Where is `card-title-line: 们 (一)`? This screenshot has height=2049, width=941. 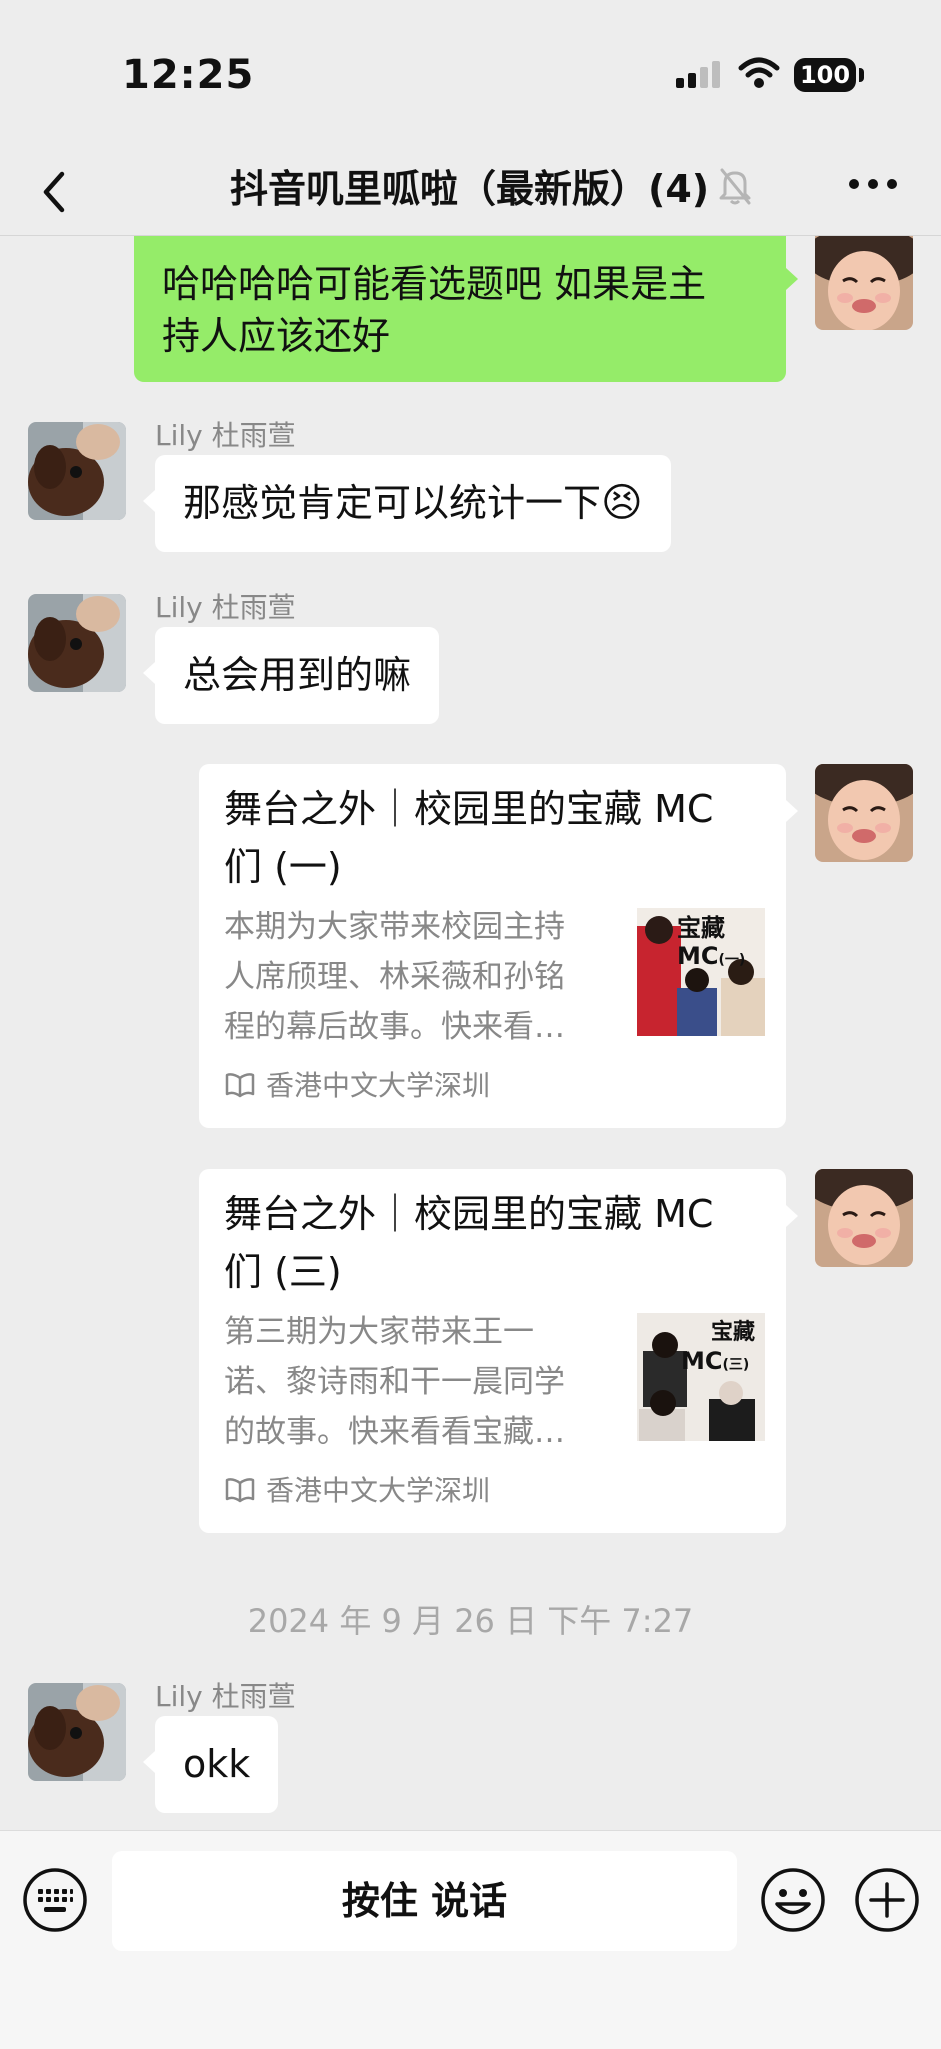
card-title-line: 们 (一) is located at coordinates (283, 867).